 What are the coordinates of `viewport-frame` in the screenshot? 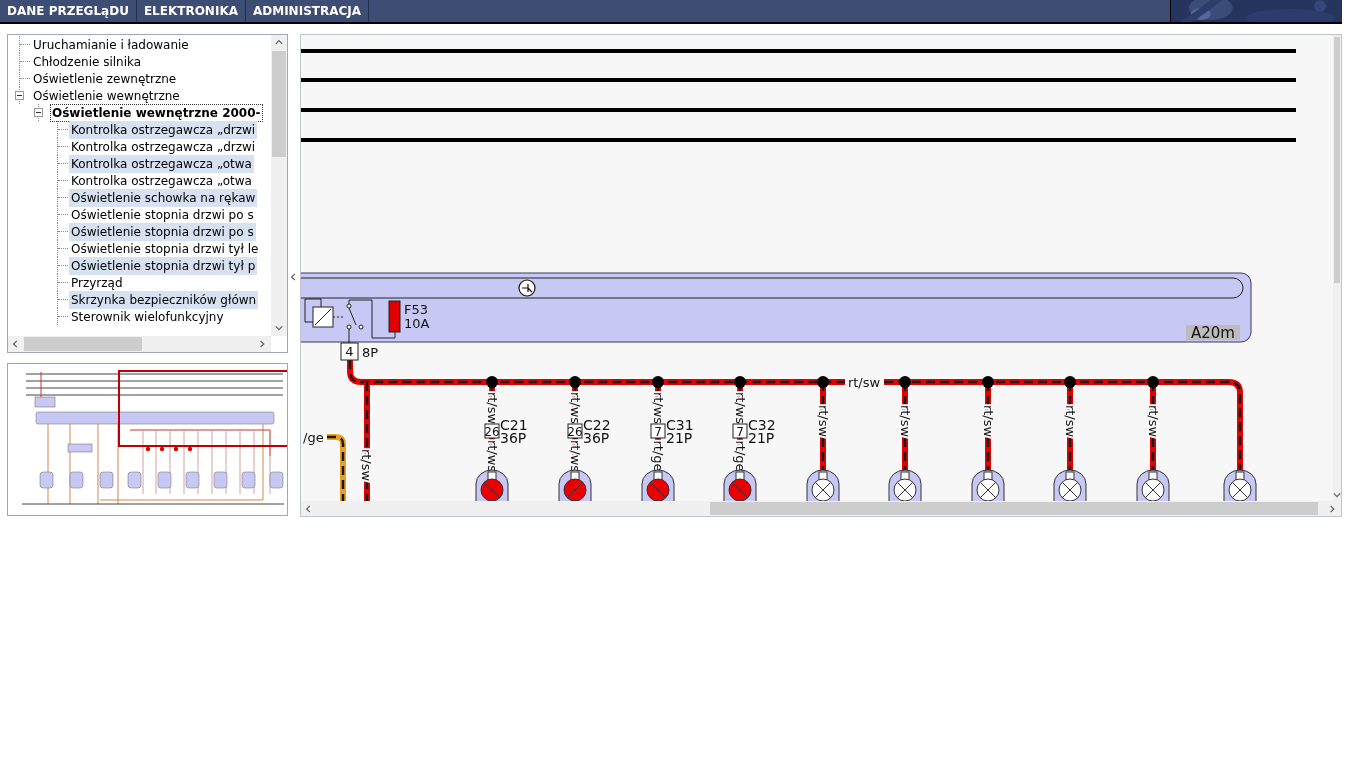 It's located at (202, 408).